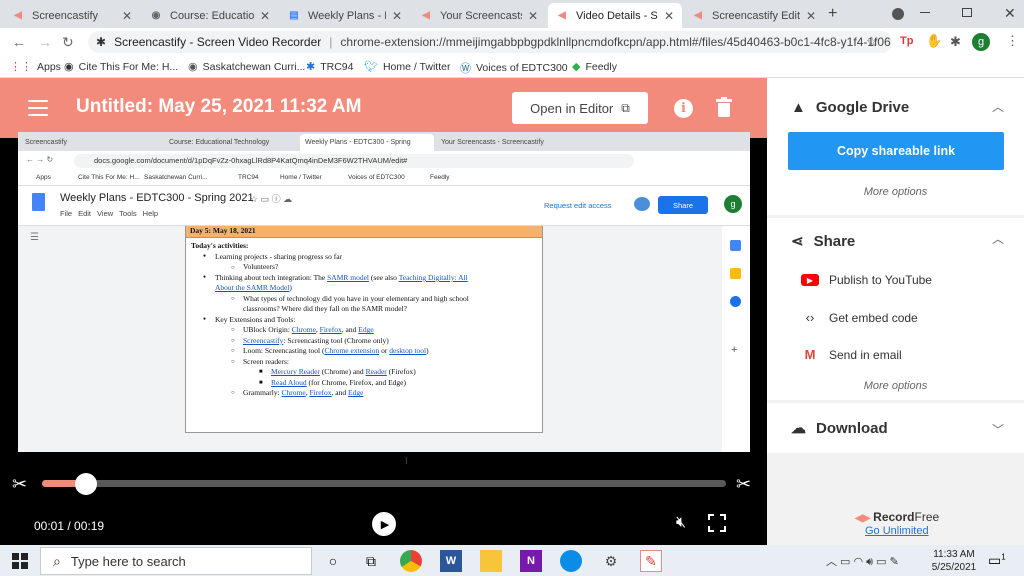 The height and width of the screenshot is (576, 1024). What do you see at coordinates (897, 531) in the screenshot?
I see `go-unlimited-link: Go Unlimited` at bounding box center [897, 531].